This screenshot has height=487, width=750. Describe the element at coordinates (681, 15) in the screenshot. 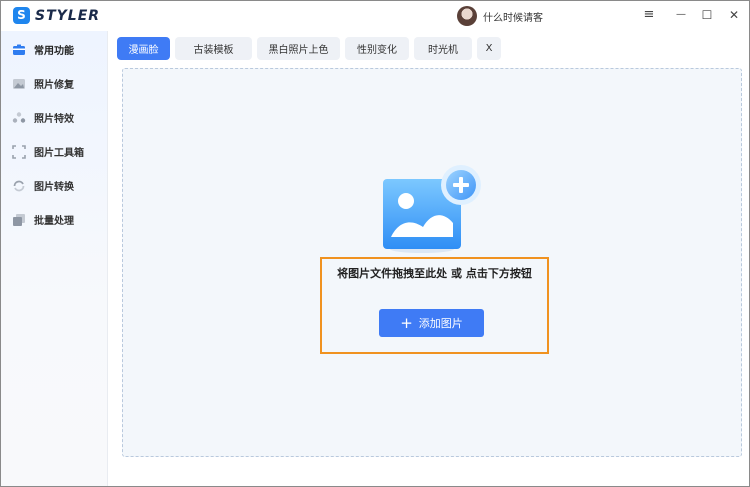

I see `minimize-button: —` at that location.